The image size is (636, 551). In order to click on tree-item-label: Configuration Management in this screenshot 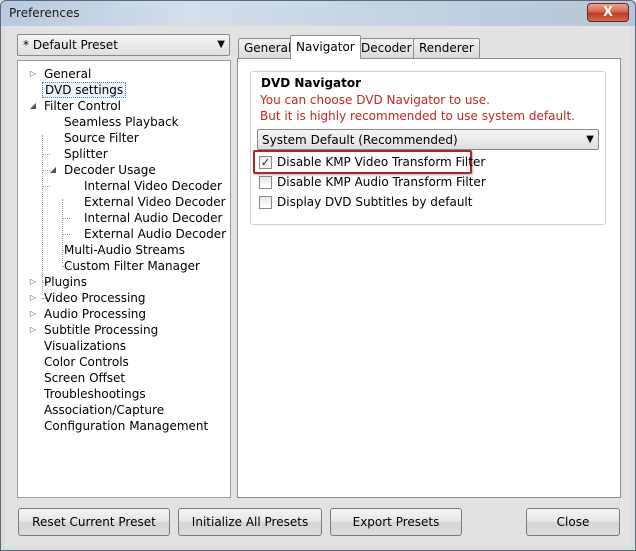, I will do `click(126, 426)`.